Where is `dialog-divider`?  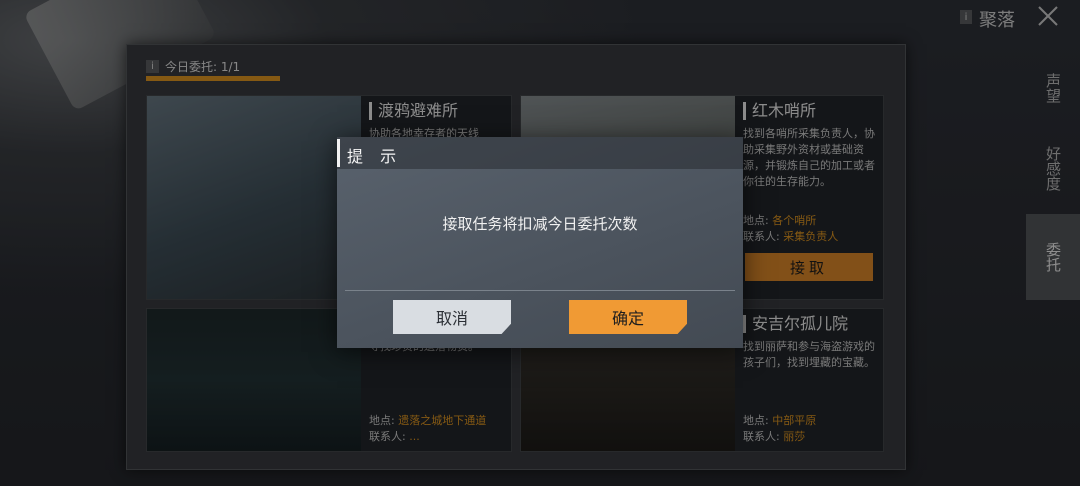 dialog-divider is located at coordinates (540, 290).